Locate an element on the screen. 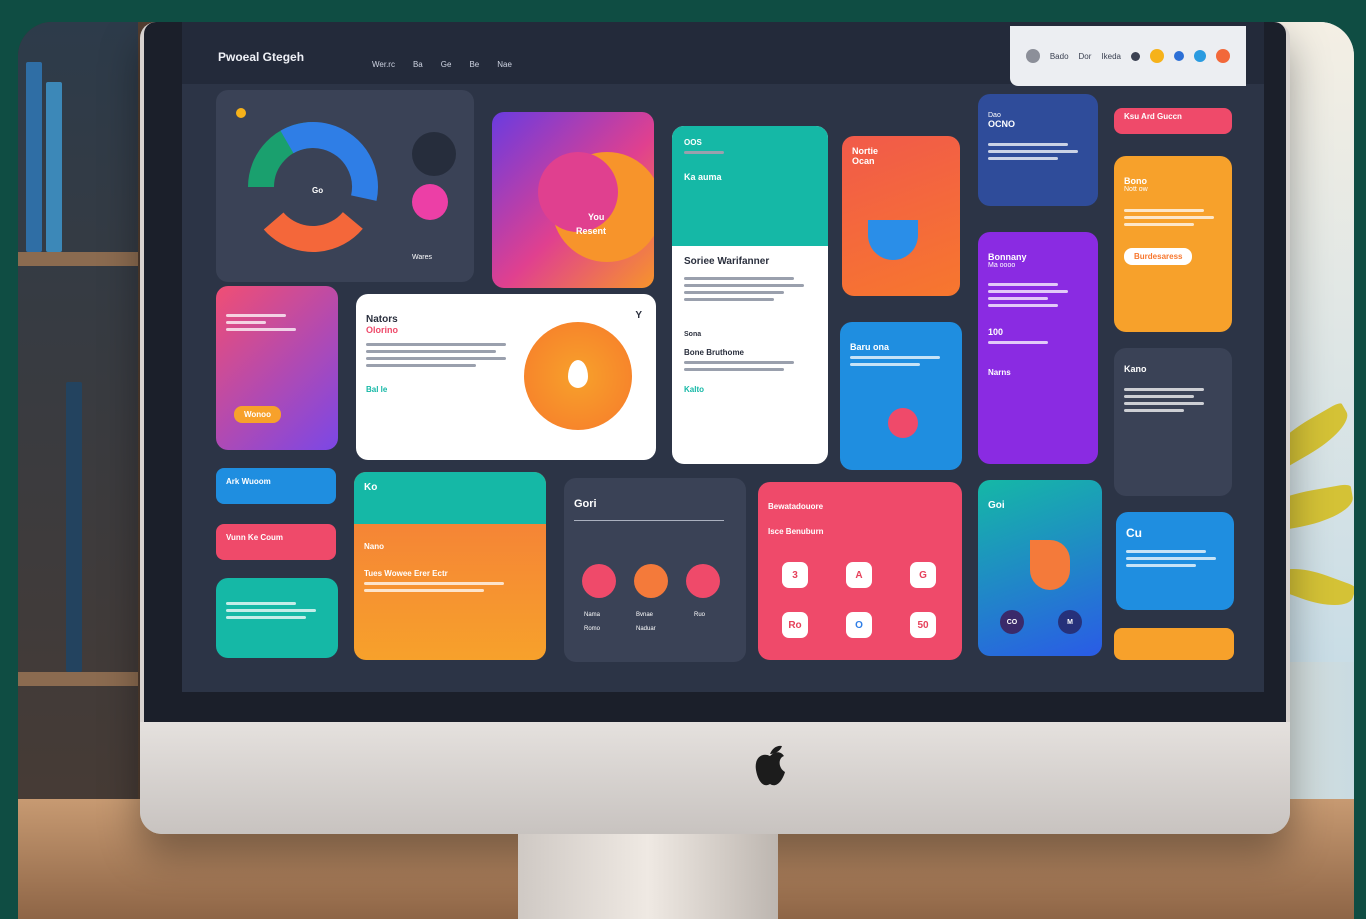 This screenshot has height=919, width=1366. nav-item: Ba is located at coordinates (418, 64).